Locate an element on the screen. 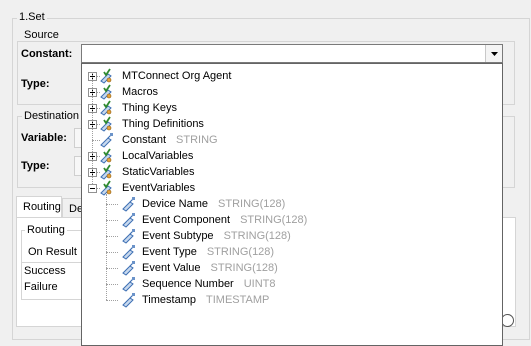 Image resolution: width=531 pixels, height=346 pixels. variable-label: Variable: is located at coordinates (44, 138).